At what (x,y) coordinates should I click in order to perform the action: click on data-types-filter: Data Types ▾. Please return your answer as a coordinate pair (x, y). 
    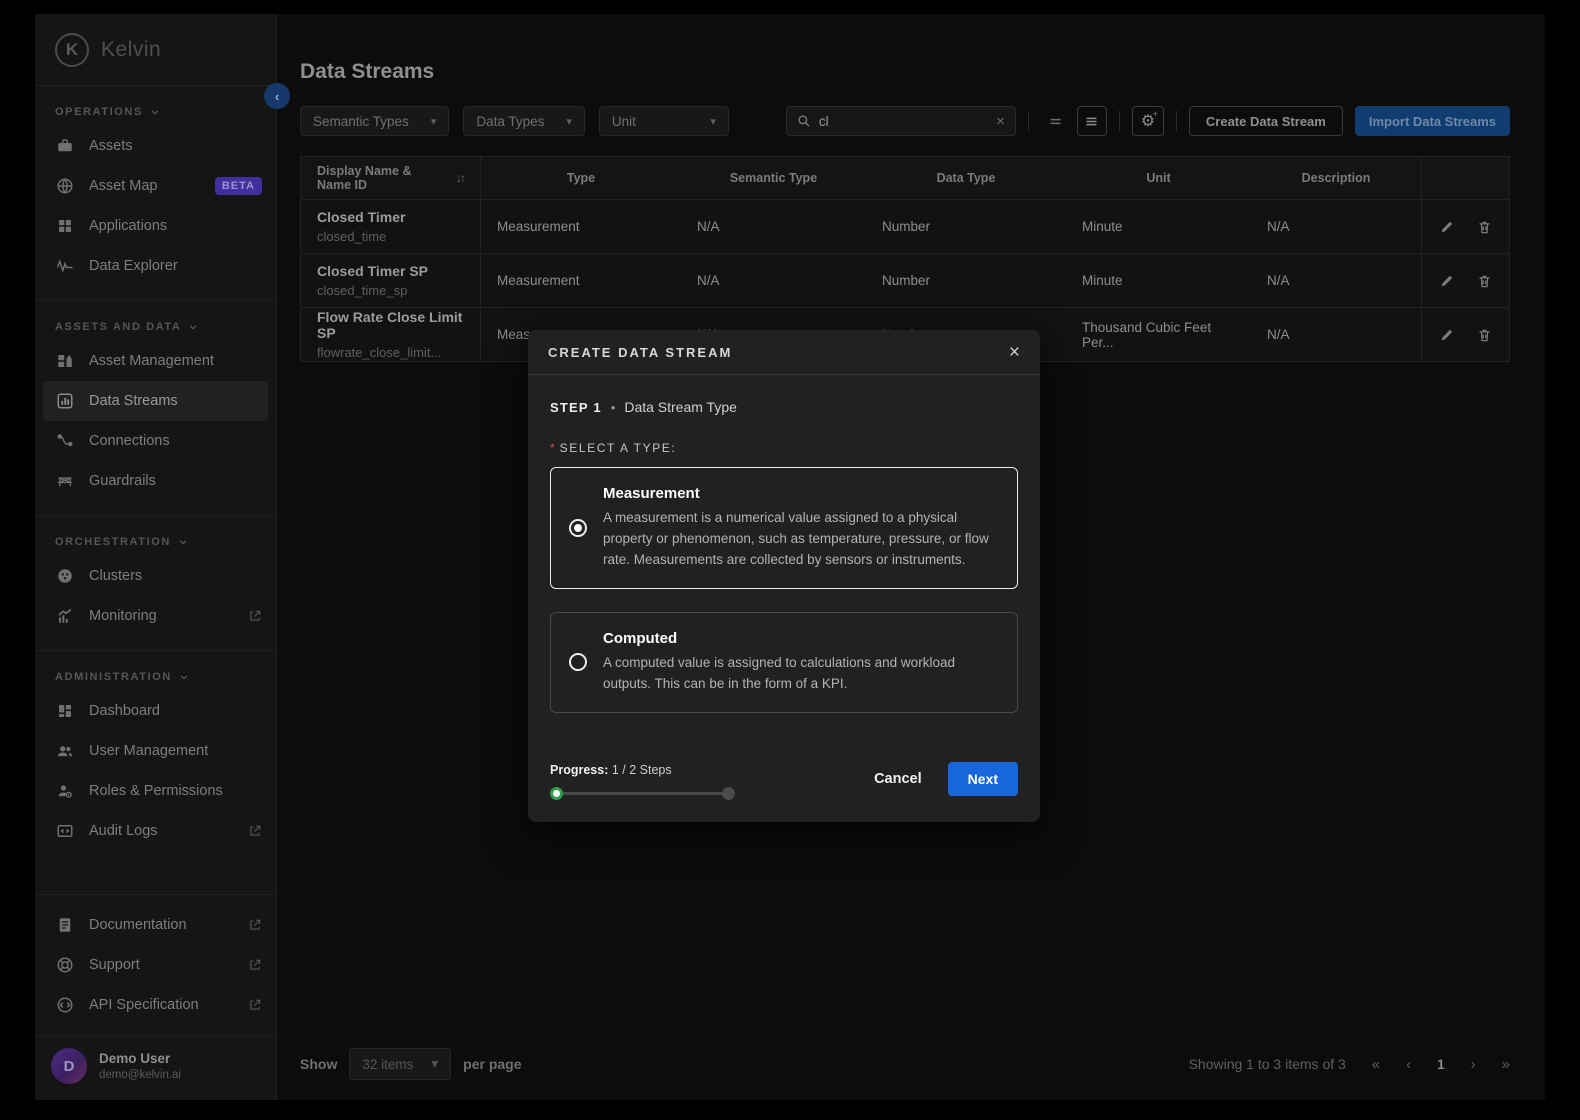
    Looking at the image, I should click on (524, 121).